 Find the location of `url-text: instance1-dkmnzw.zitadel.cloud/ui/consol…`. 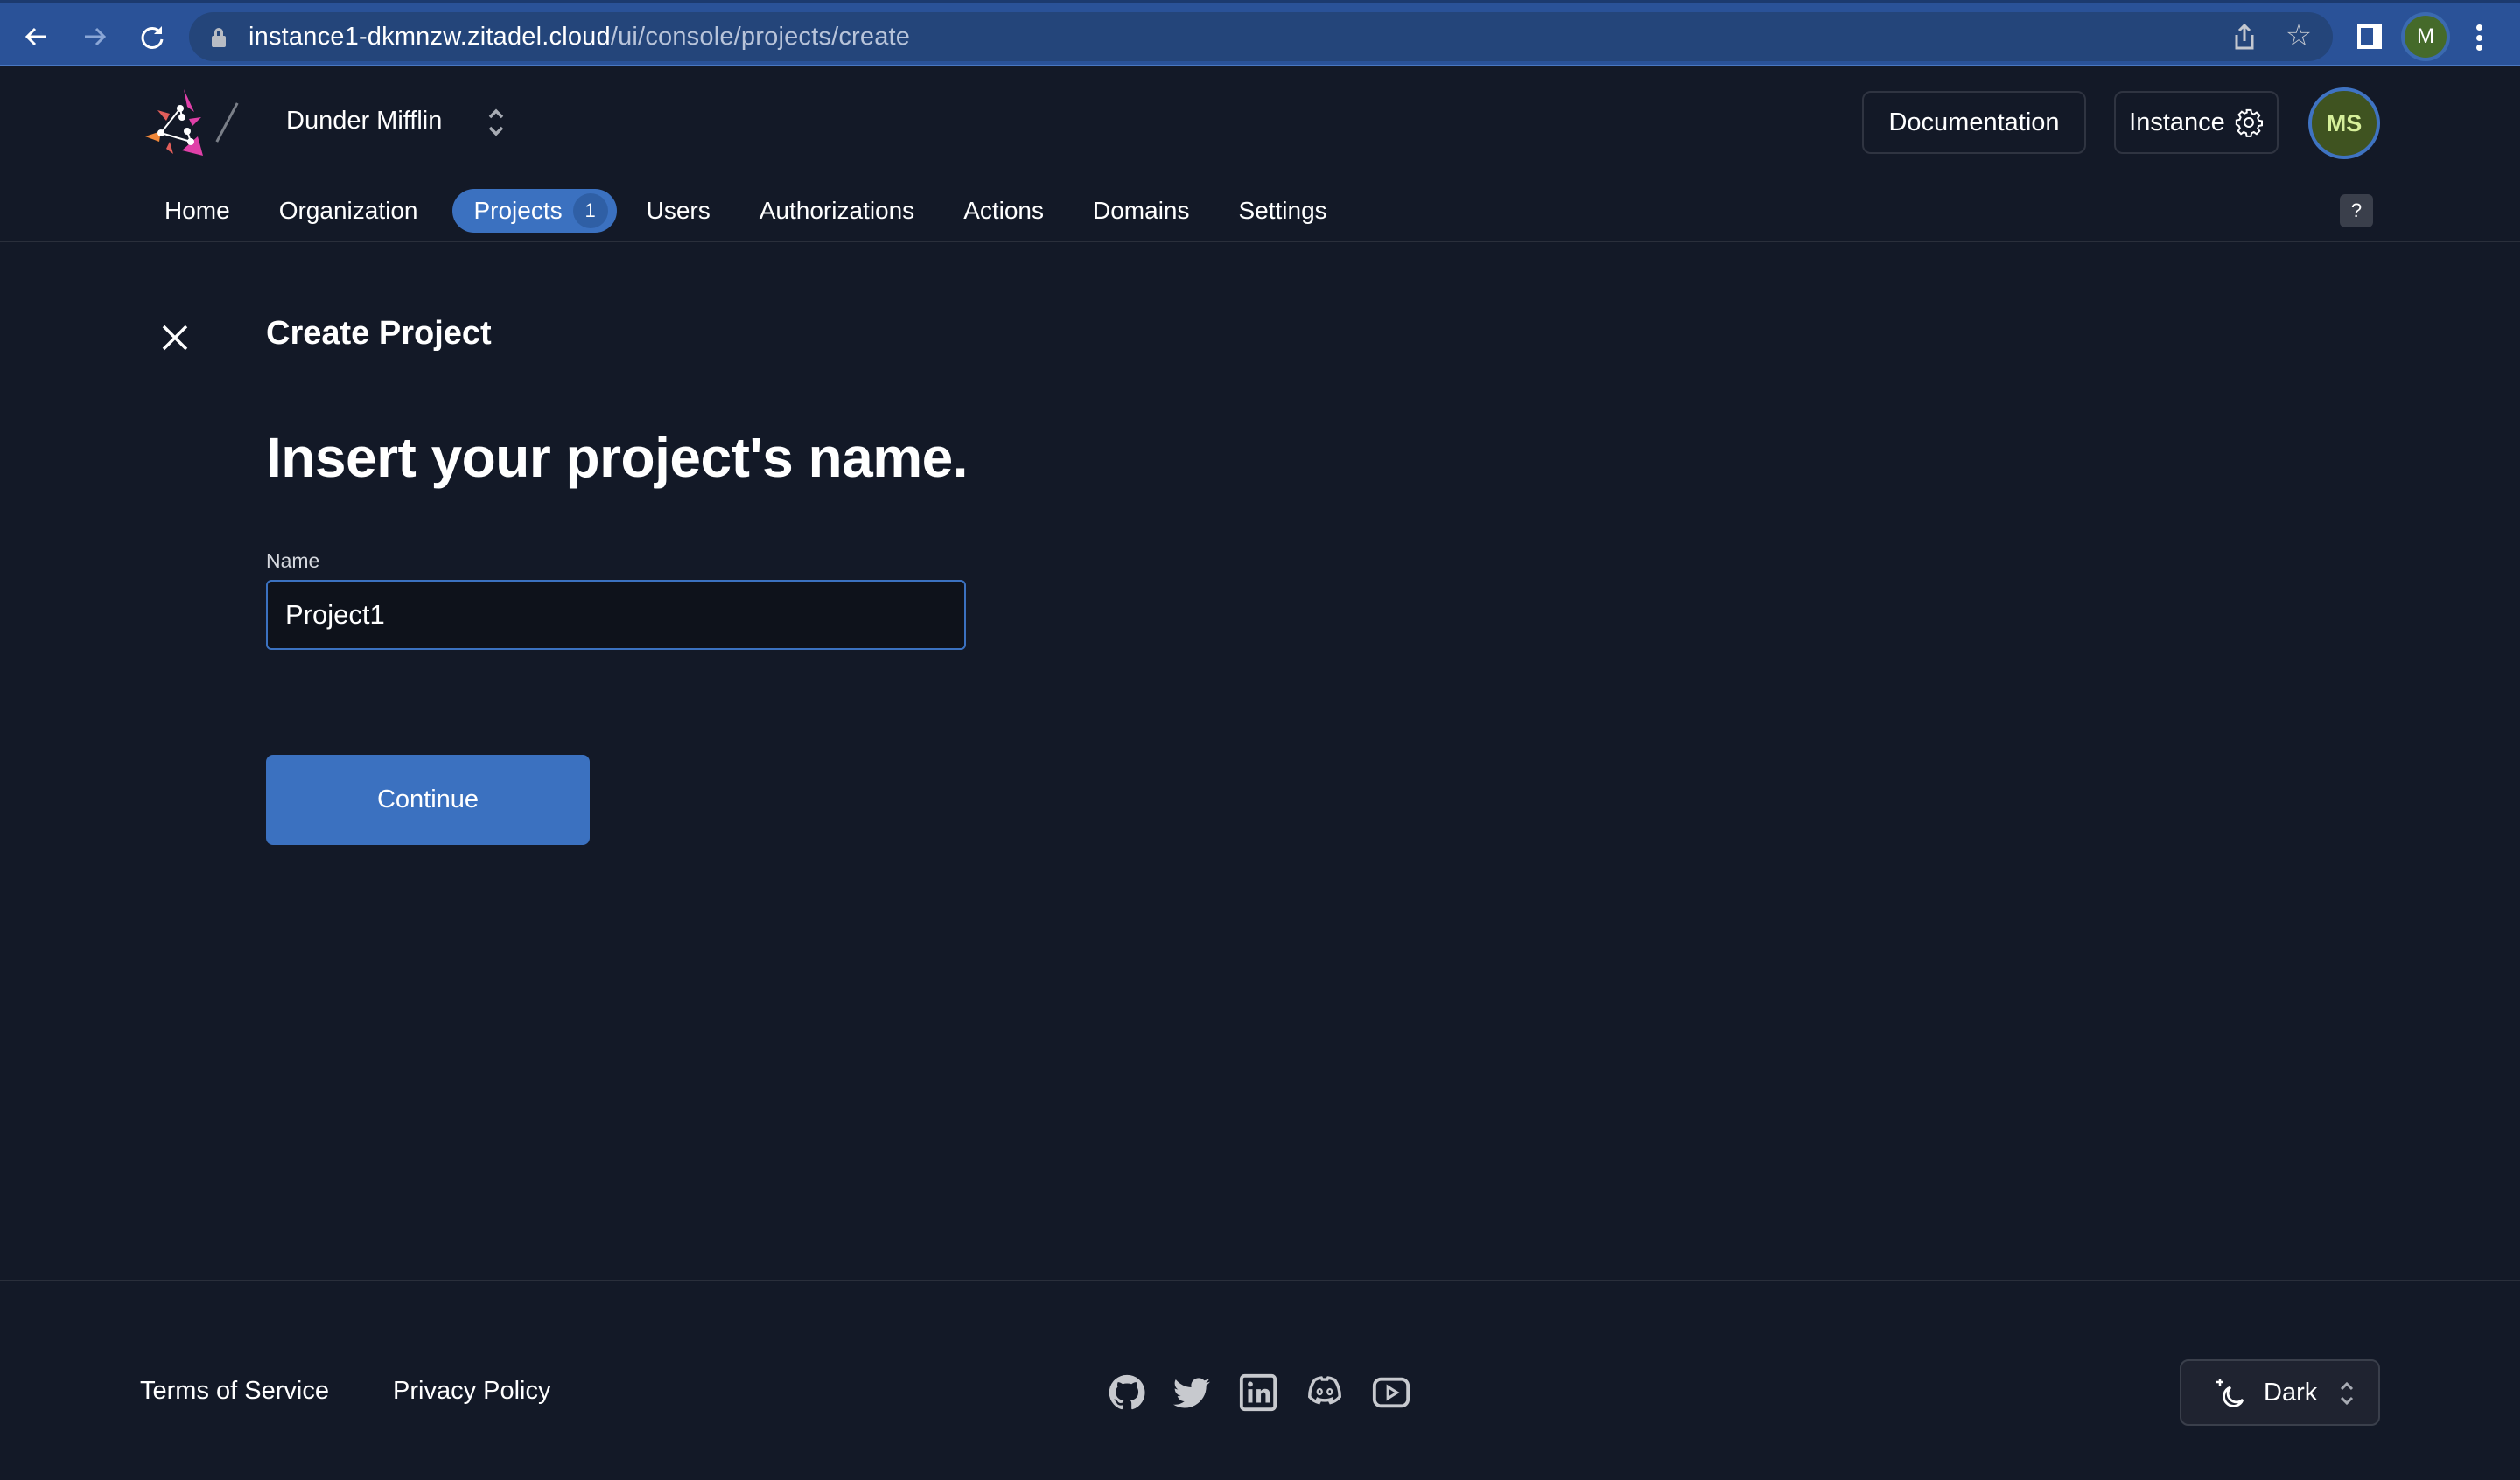

url-text: instance1-dkmnzw.zitadel.cloud/ui/consol… is located at coordinates (579, 37).